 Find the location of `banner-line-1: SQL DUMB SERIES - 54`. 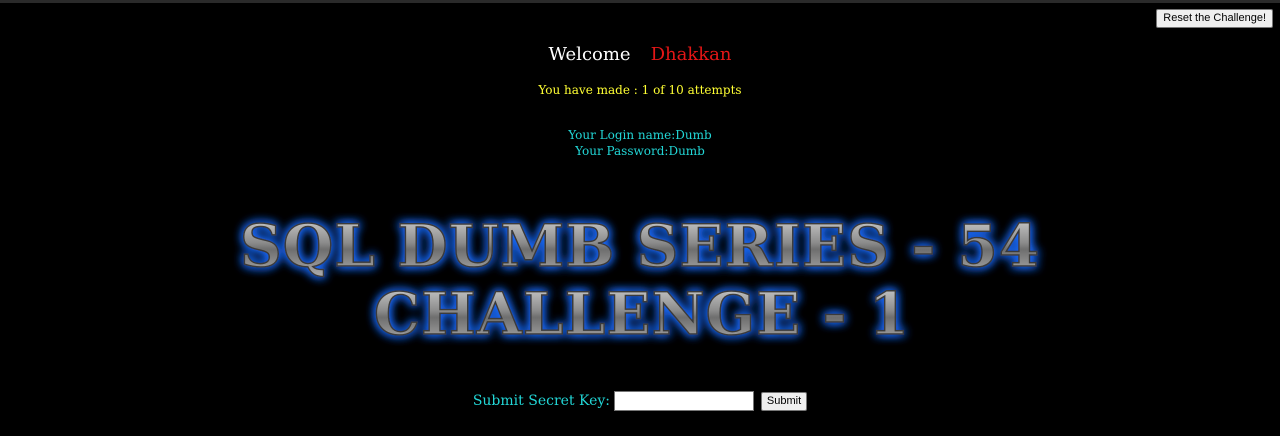

banner-line-1: SQL DUMB SERIES - 54 is located at coordinates (640, 246).